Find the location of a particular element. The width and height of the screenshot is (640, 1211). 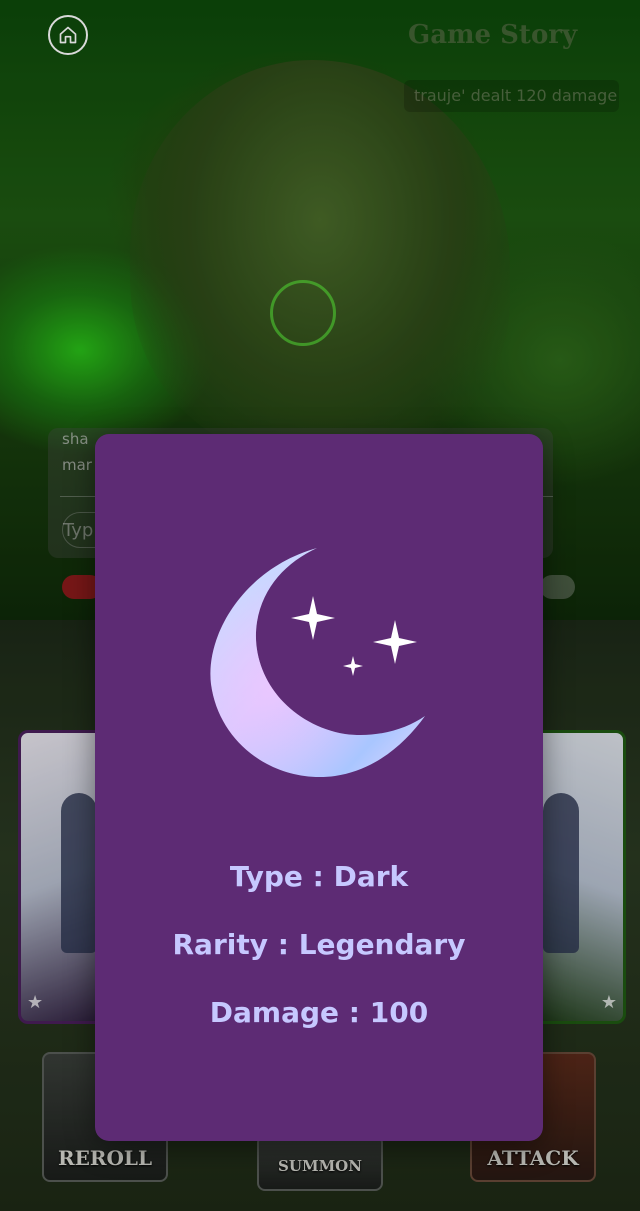

card-damage: Damage : 100 is located at coordinates (319, 1012).